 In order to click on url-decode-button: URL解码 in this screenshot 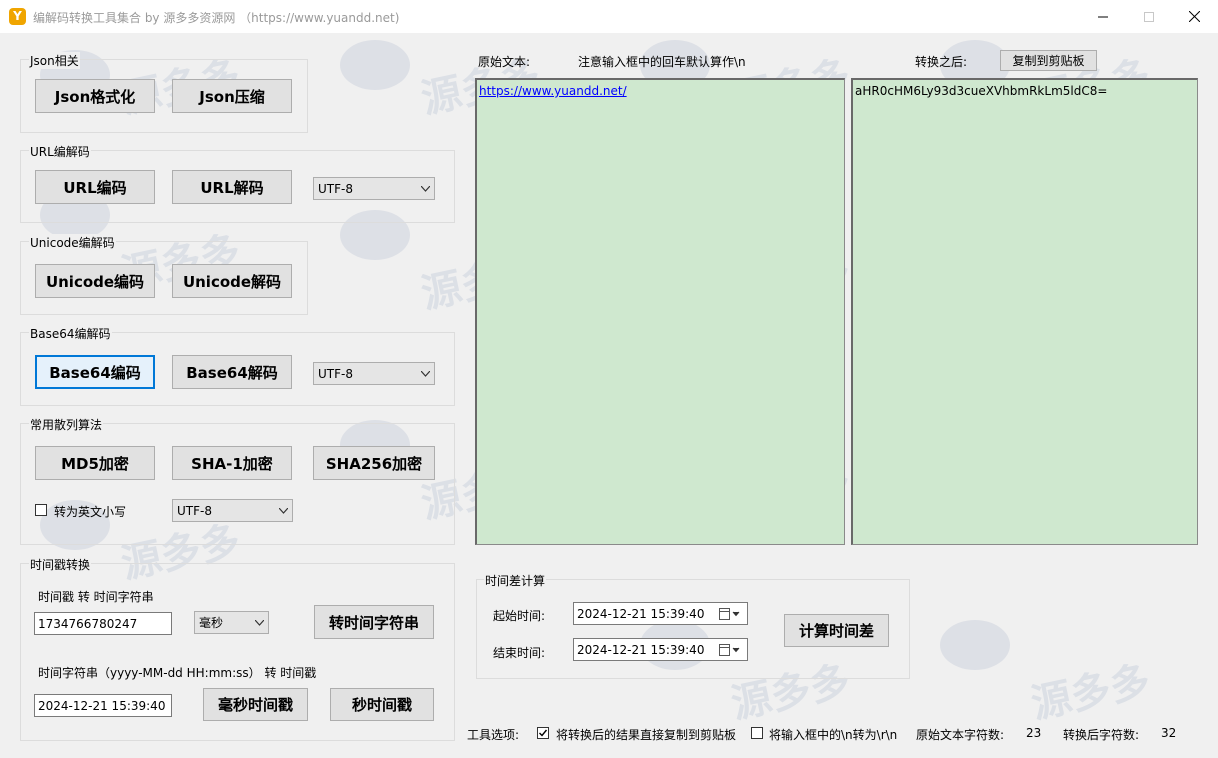, I will do `click(232, 187)`.